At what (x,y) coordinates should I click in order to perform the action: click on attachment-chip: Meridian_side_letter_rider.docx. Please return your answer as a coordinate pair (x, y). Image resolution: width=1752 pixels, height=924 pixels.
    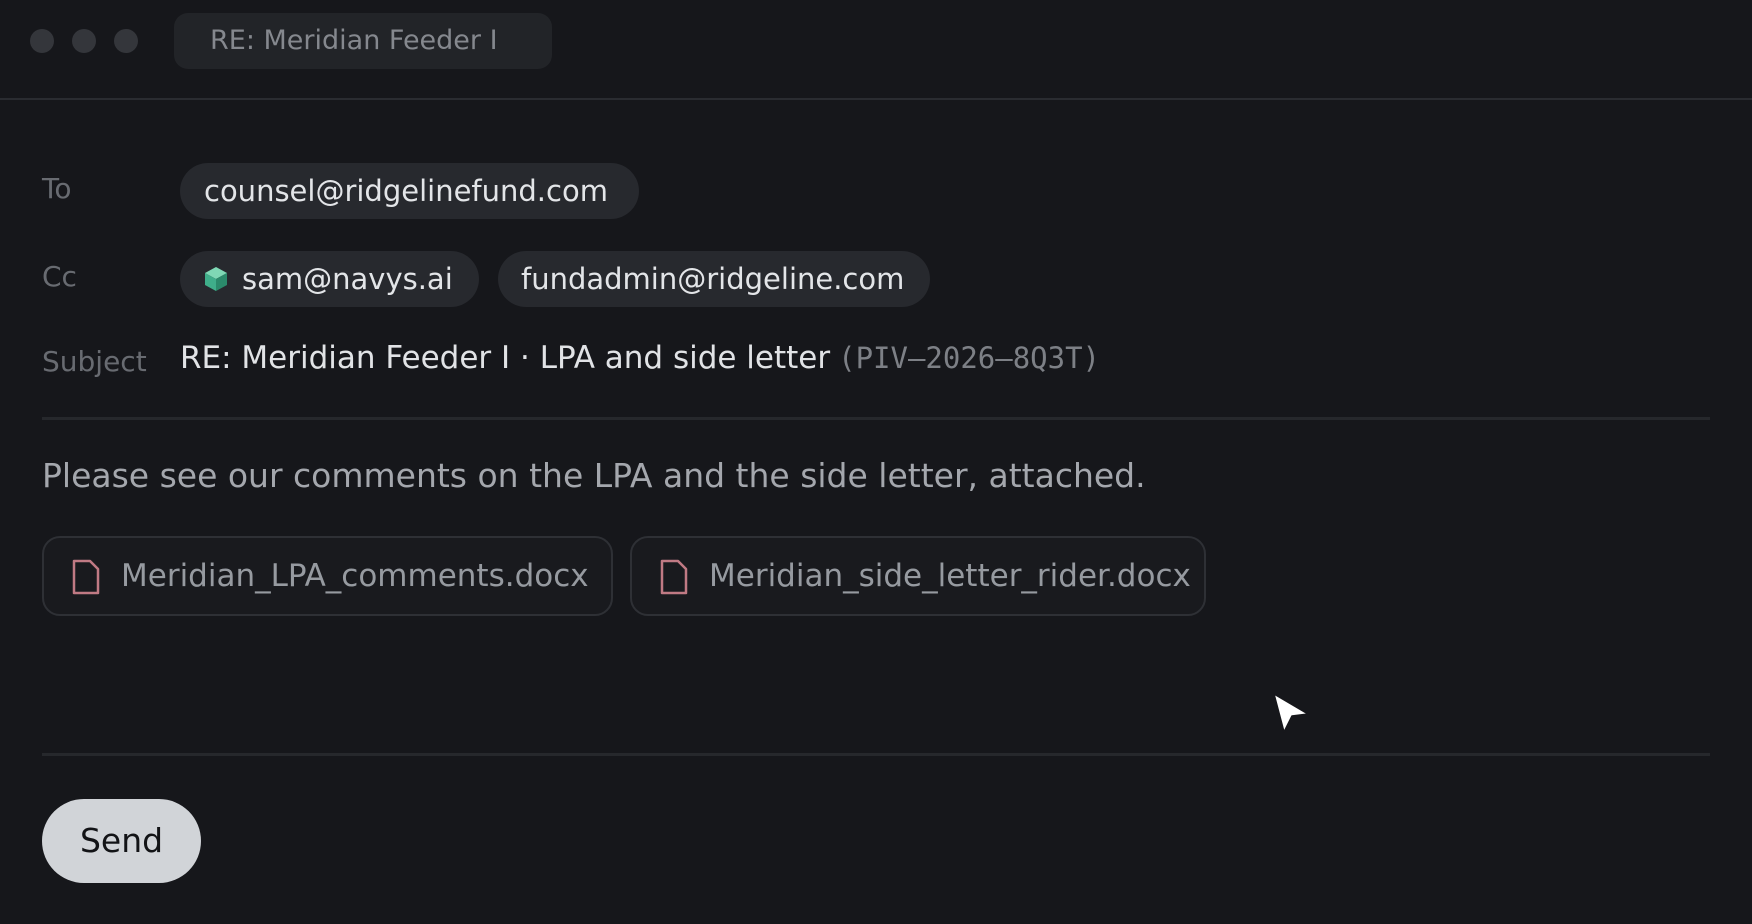
    Looking at the image, I should click on (918, 576).